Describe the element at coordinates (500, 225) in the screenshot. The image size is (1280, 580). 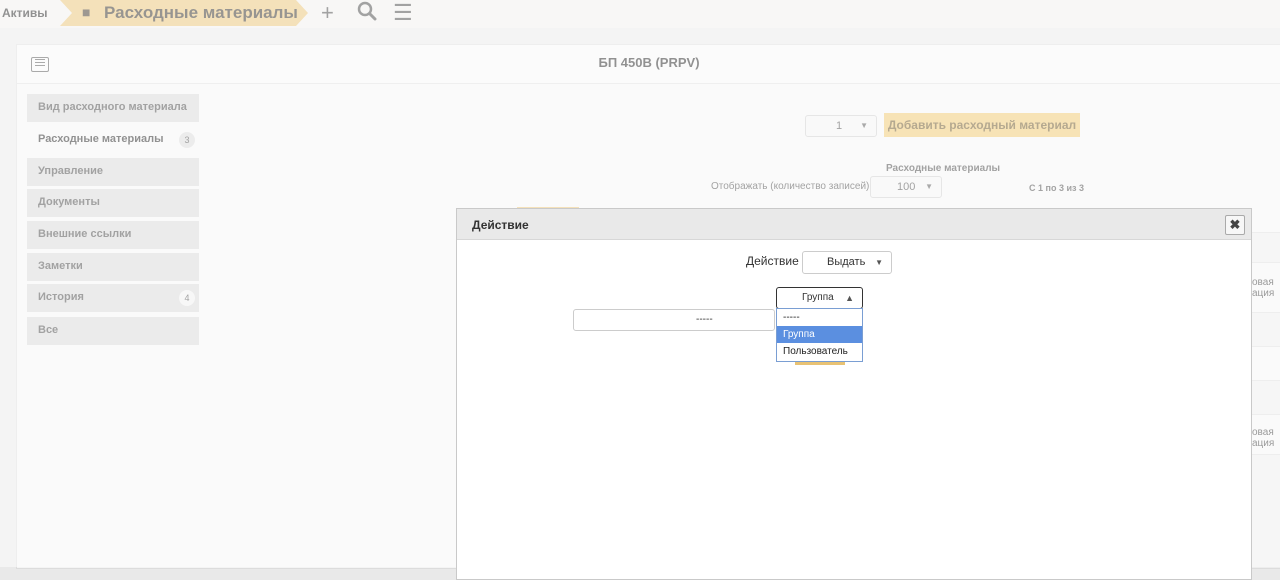
I see `dialog-title: Действие` at that location.